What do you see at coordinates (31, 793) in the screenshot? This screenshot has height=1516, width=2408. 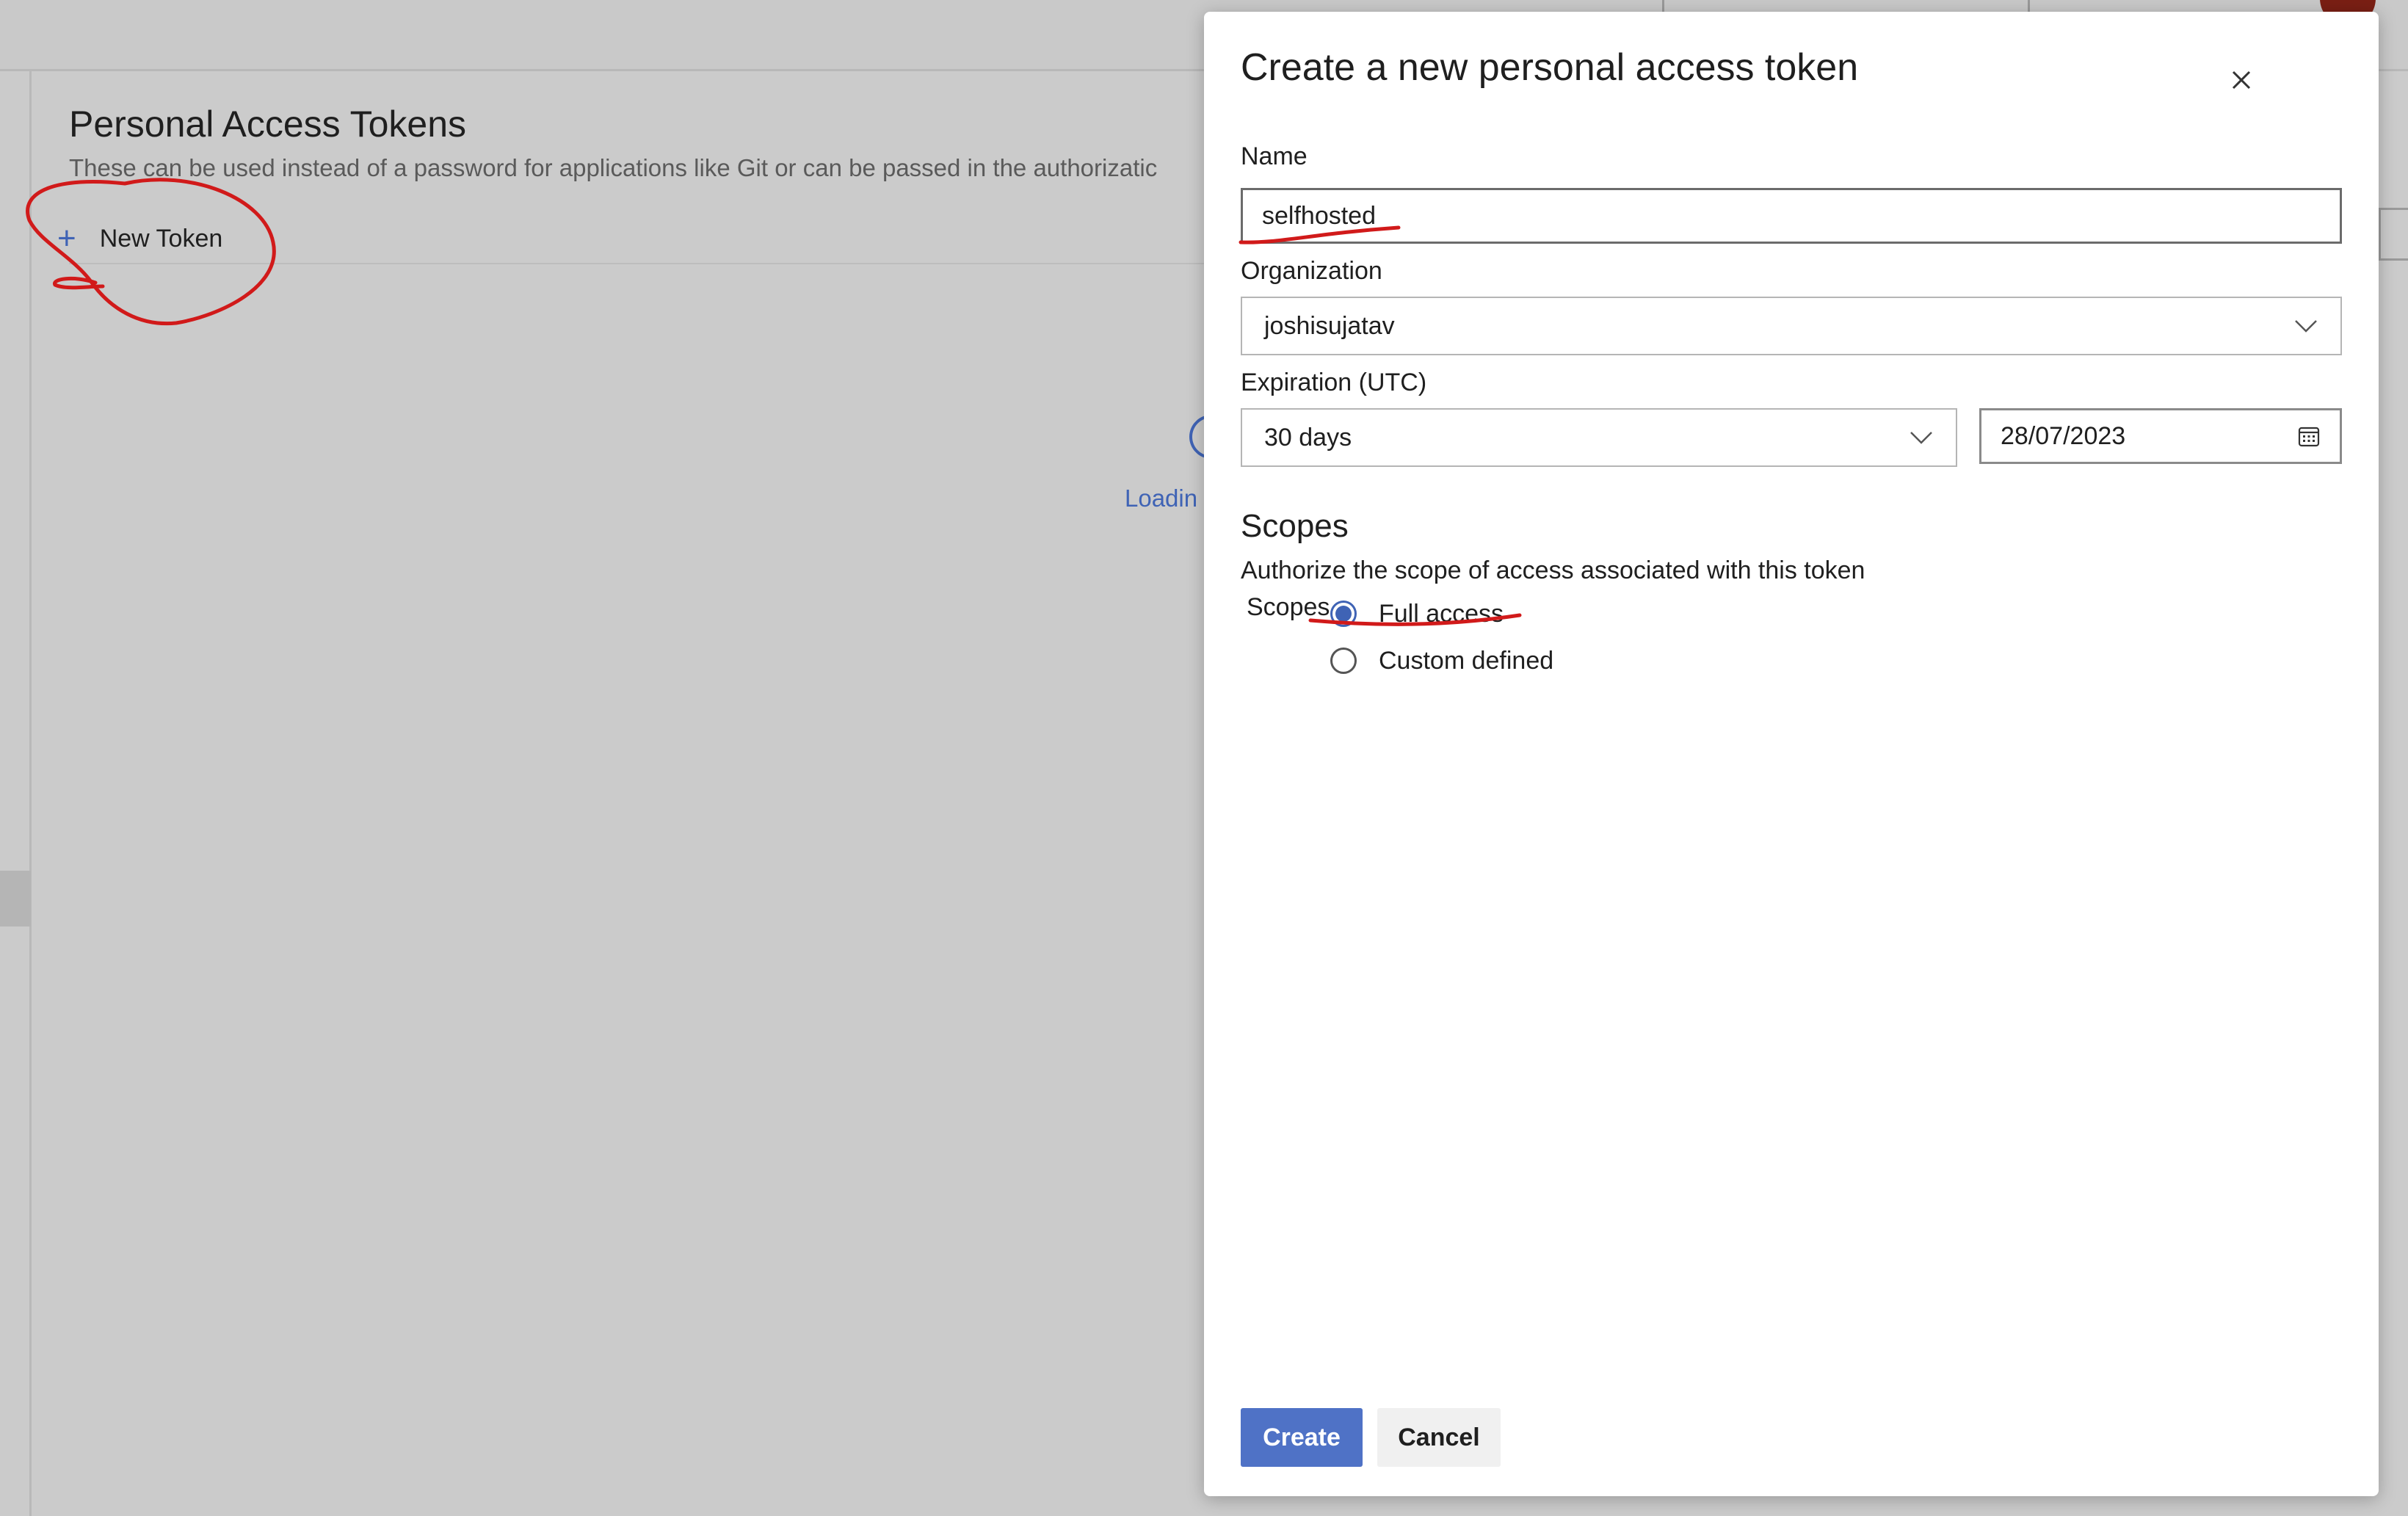 I see `left-rail-divider` at bounding box center [31, 793].